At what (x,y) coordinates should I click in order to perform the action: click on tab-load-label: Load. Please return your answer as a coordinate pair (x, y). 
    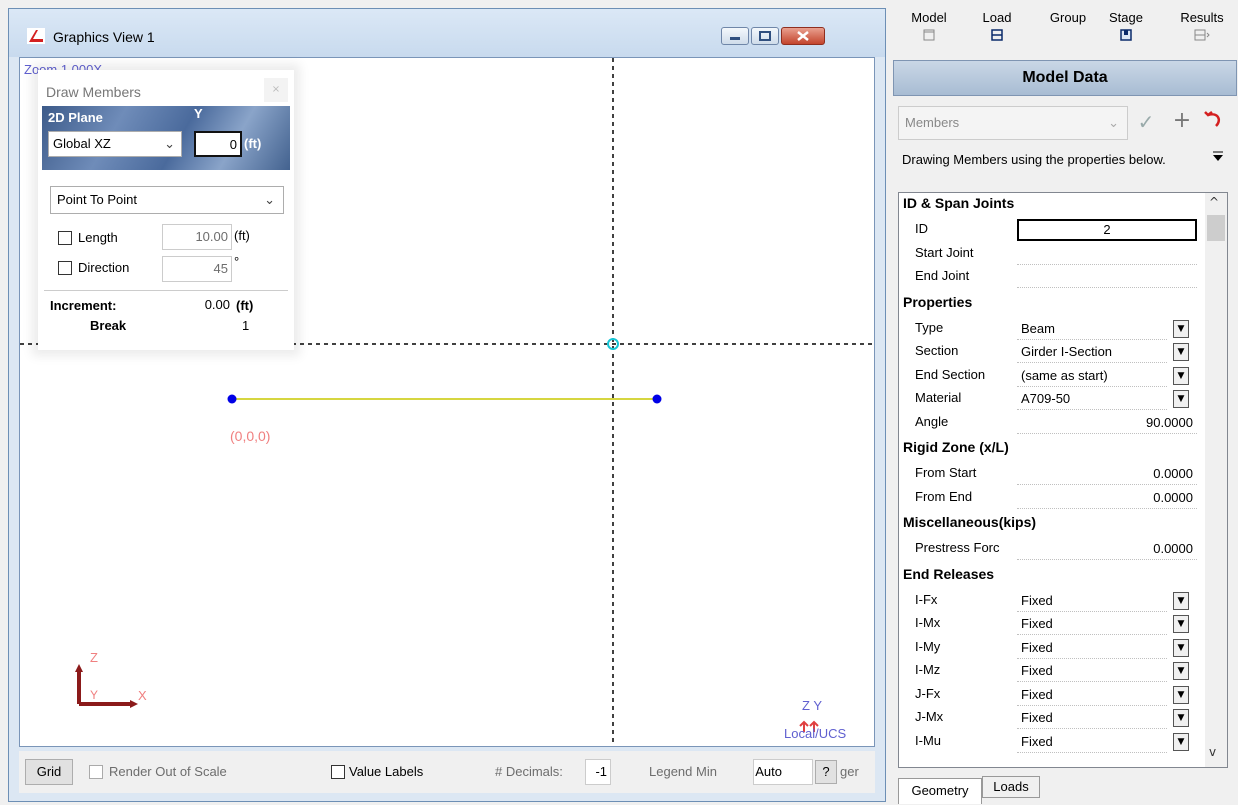
    Looking at the image, I should click on (997, 17).